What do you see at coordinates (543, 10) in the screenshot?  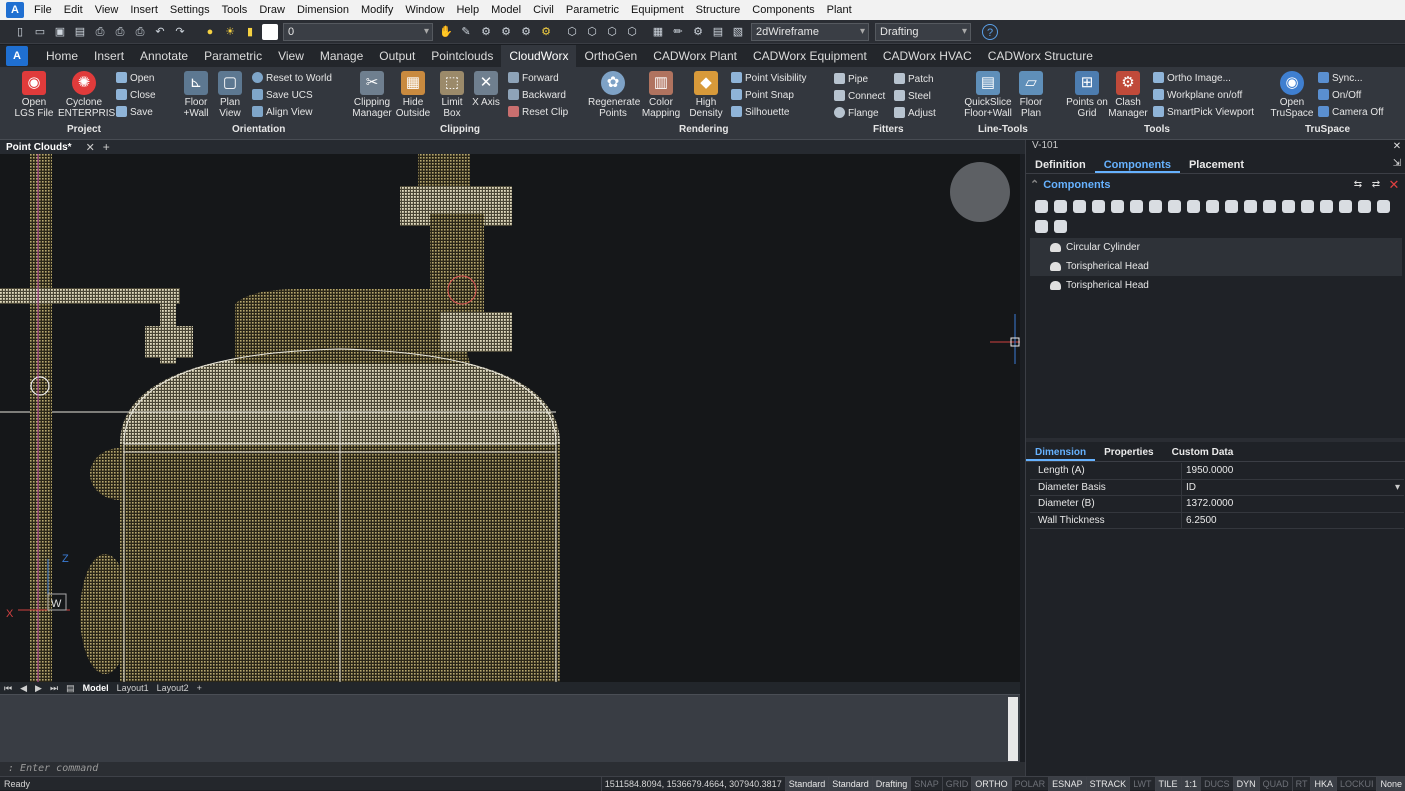 I see `menu-civil: Civil` at bounding box center [543, 10].